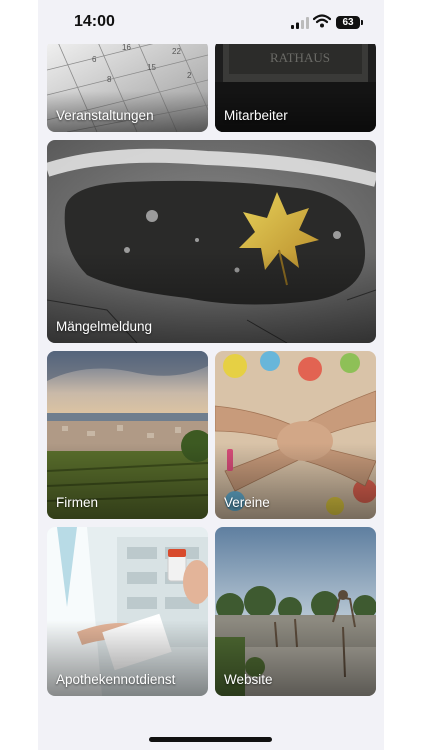  Describe the element at coordinates (176, 51) in the screenshot. I see `svg-text: 22` at that location.